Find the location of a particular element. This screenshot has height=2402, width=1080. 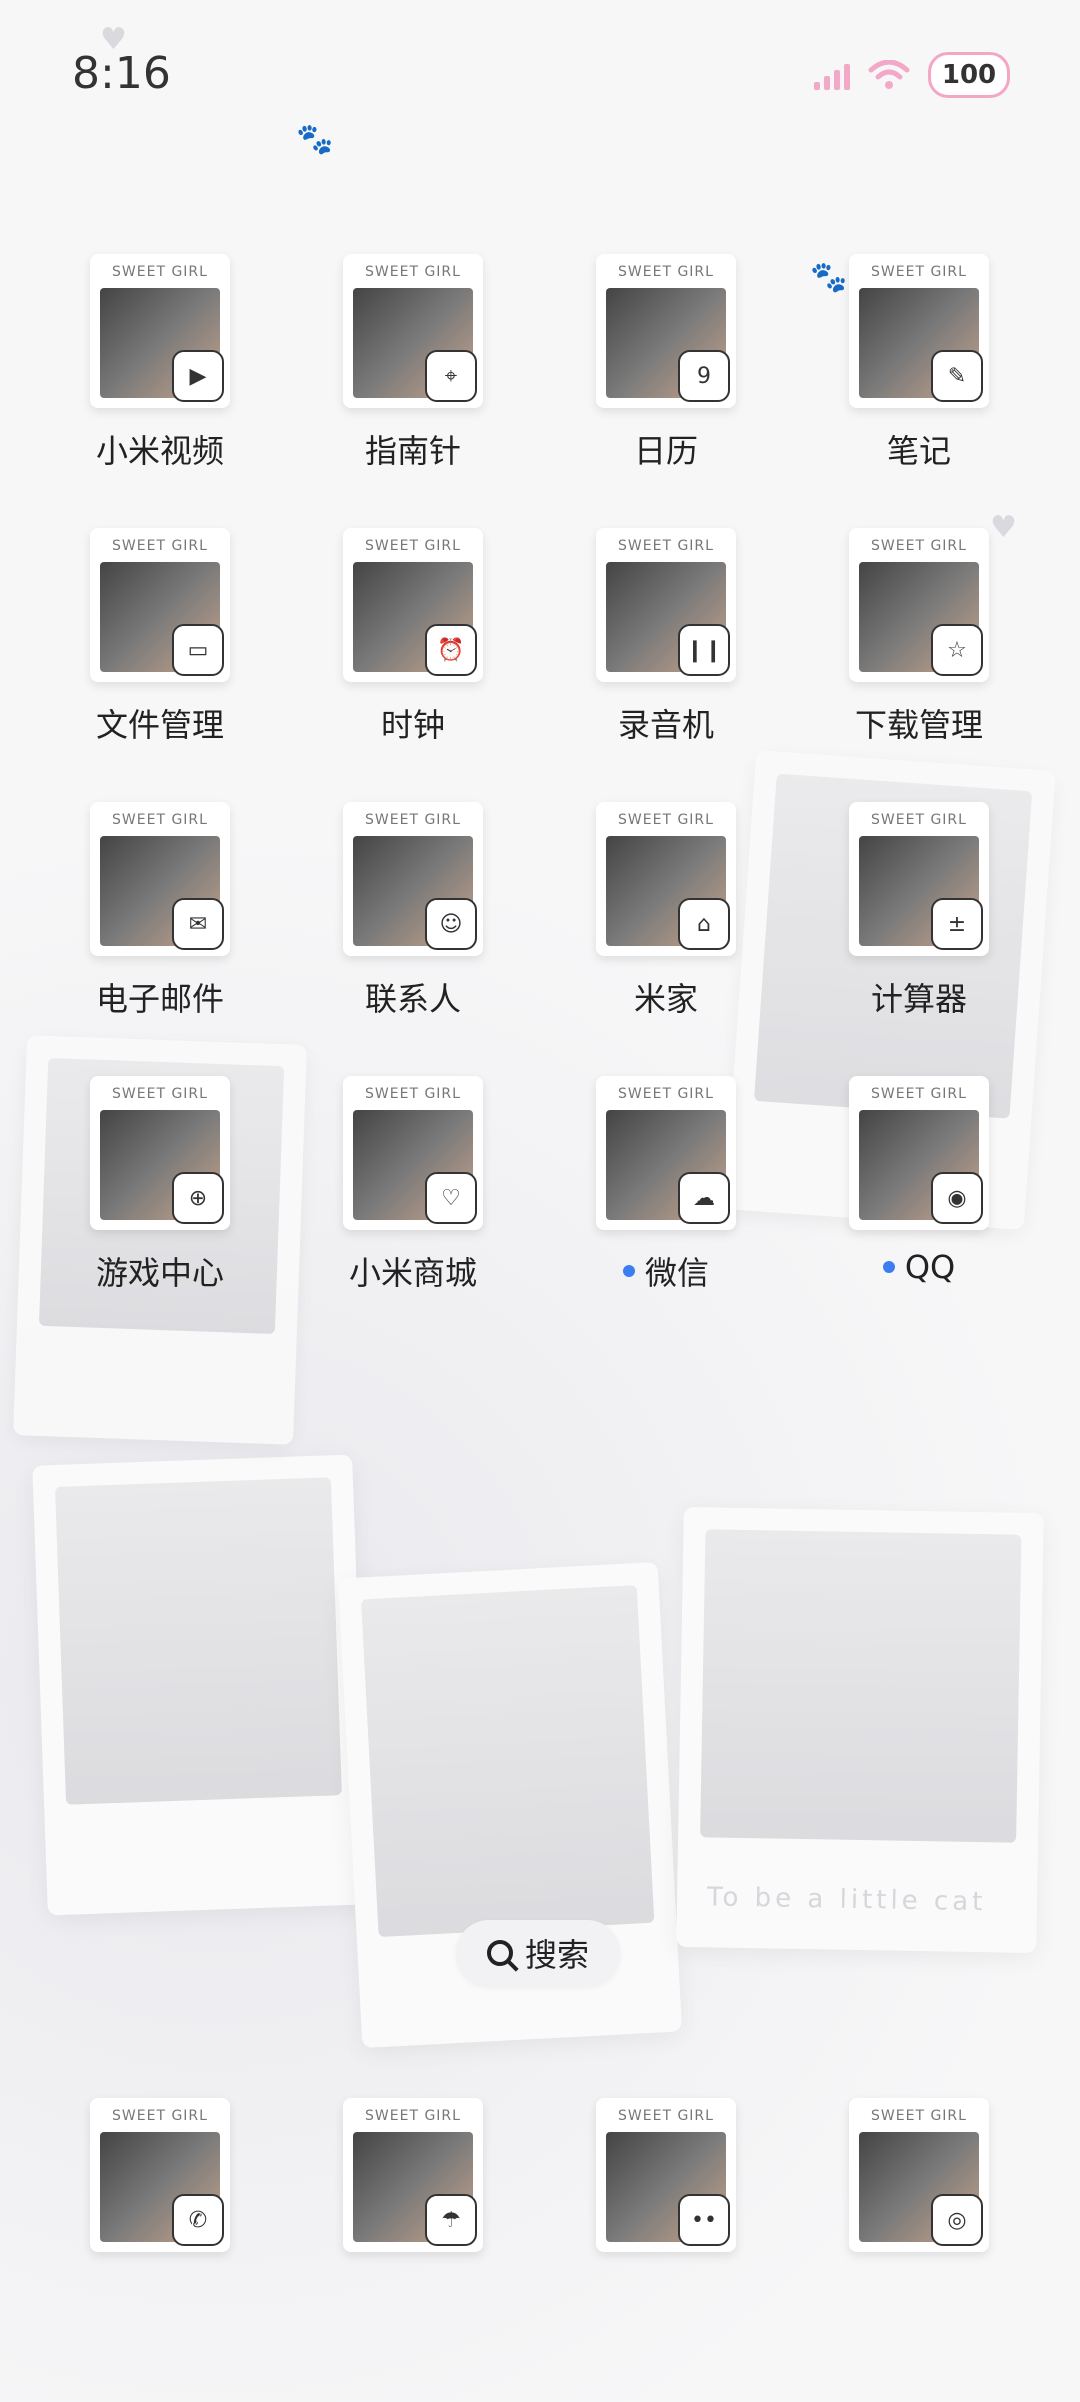

app-email: SWEET GIRL ✉ 电子邮件 is located at coordinates (160, 911).